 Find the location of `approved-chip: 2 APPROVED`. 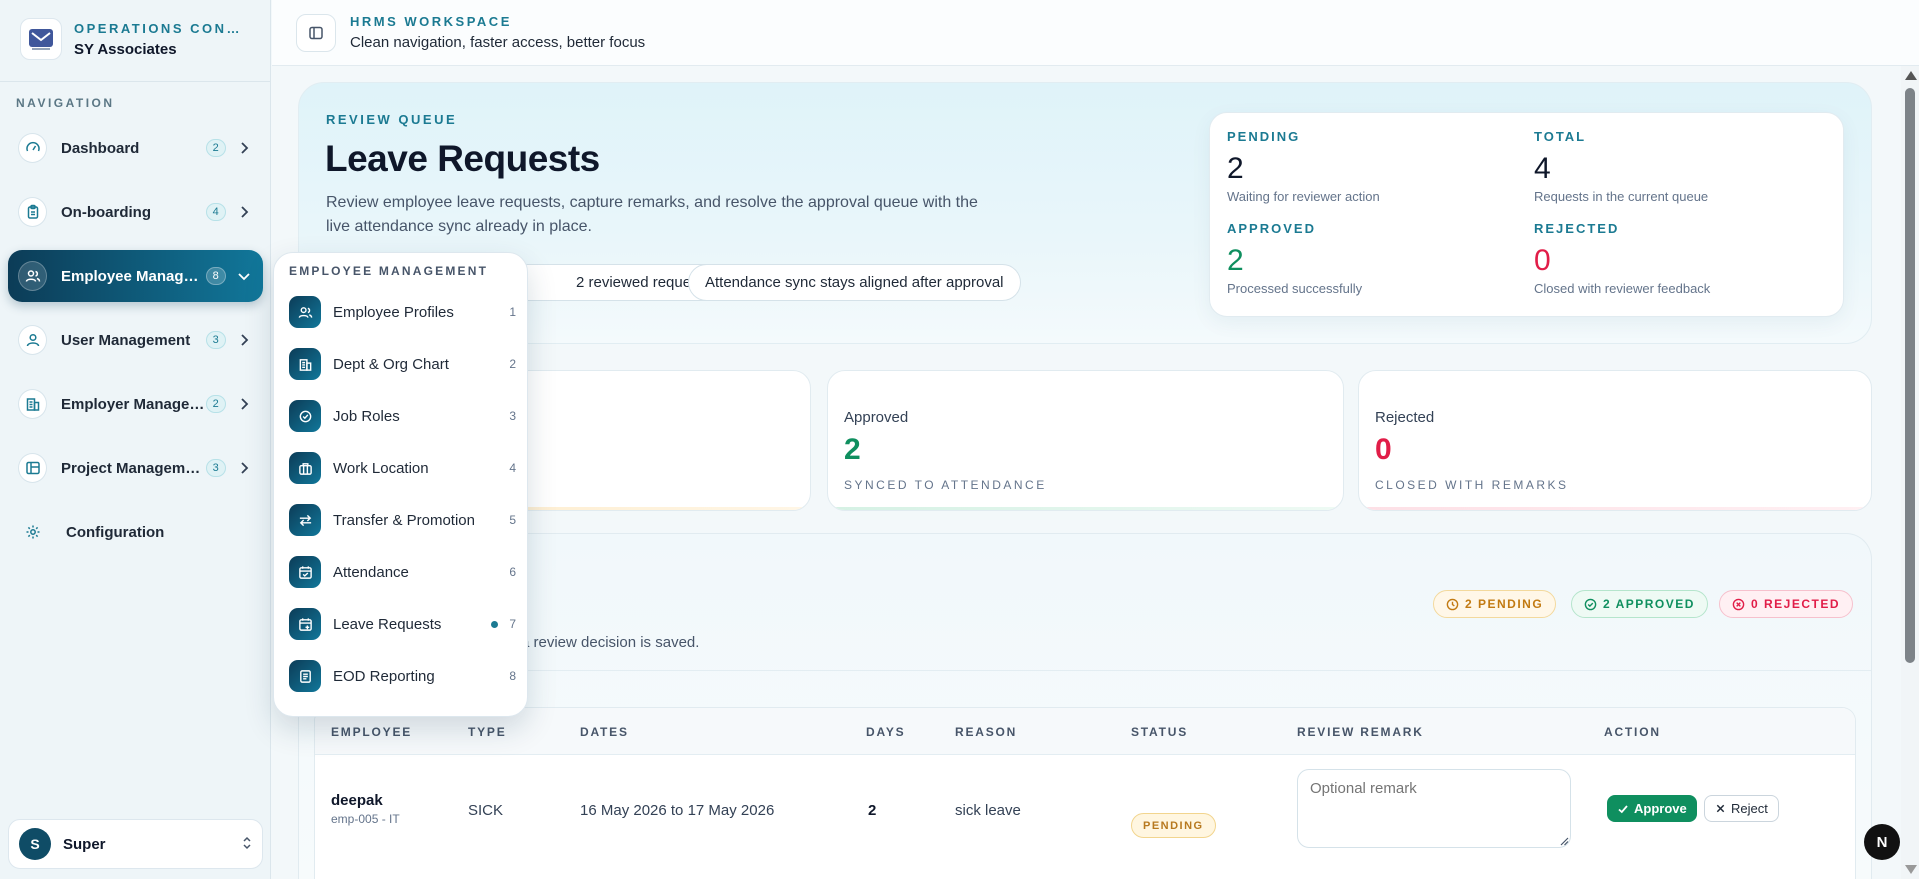

approved-chip: 2 APPROVED is located at coordinates (1639, 604).